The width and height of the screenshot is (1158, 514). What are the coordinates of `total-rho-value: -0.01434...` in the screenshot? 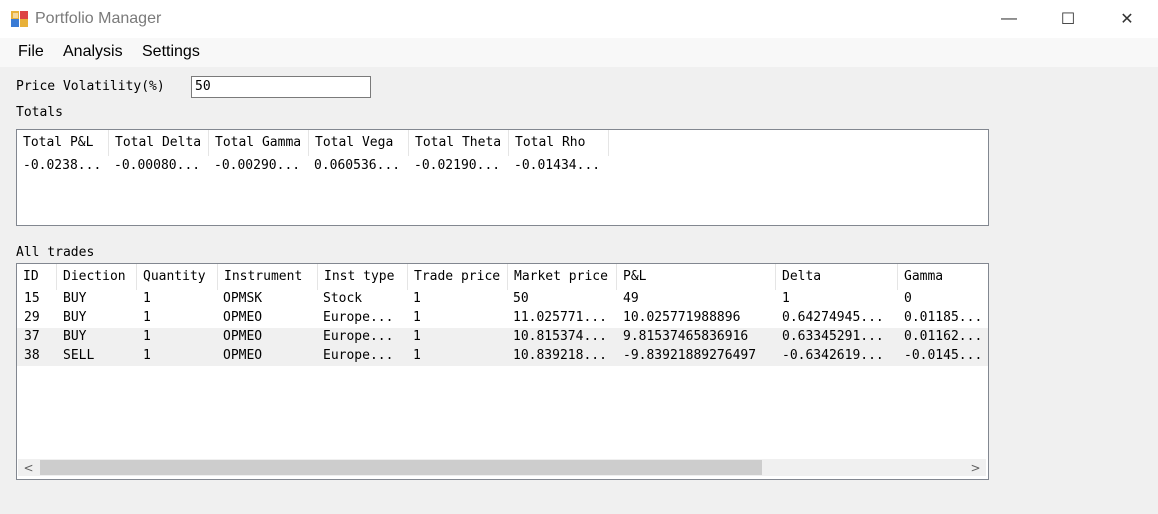 It's located at (557, 165).